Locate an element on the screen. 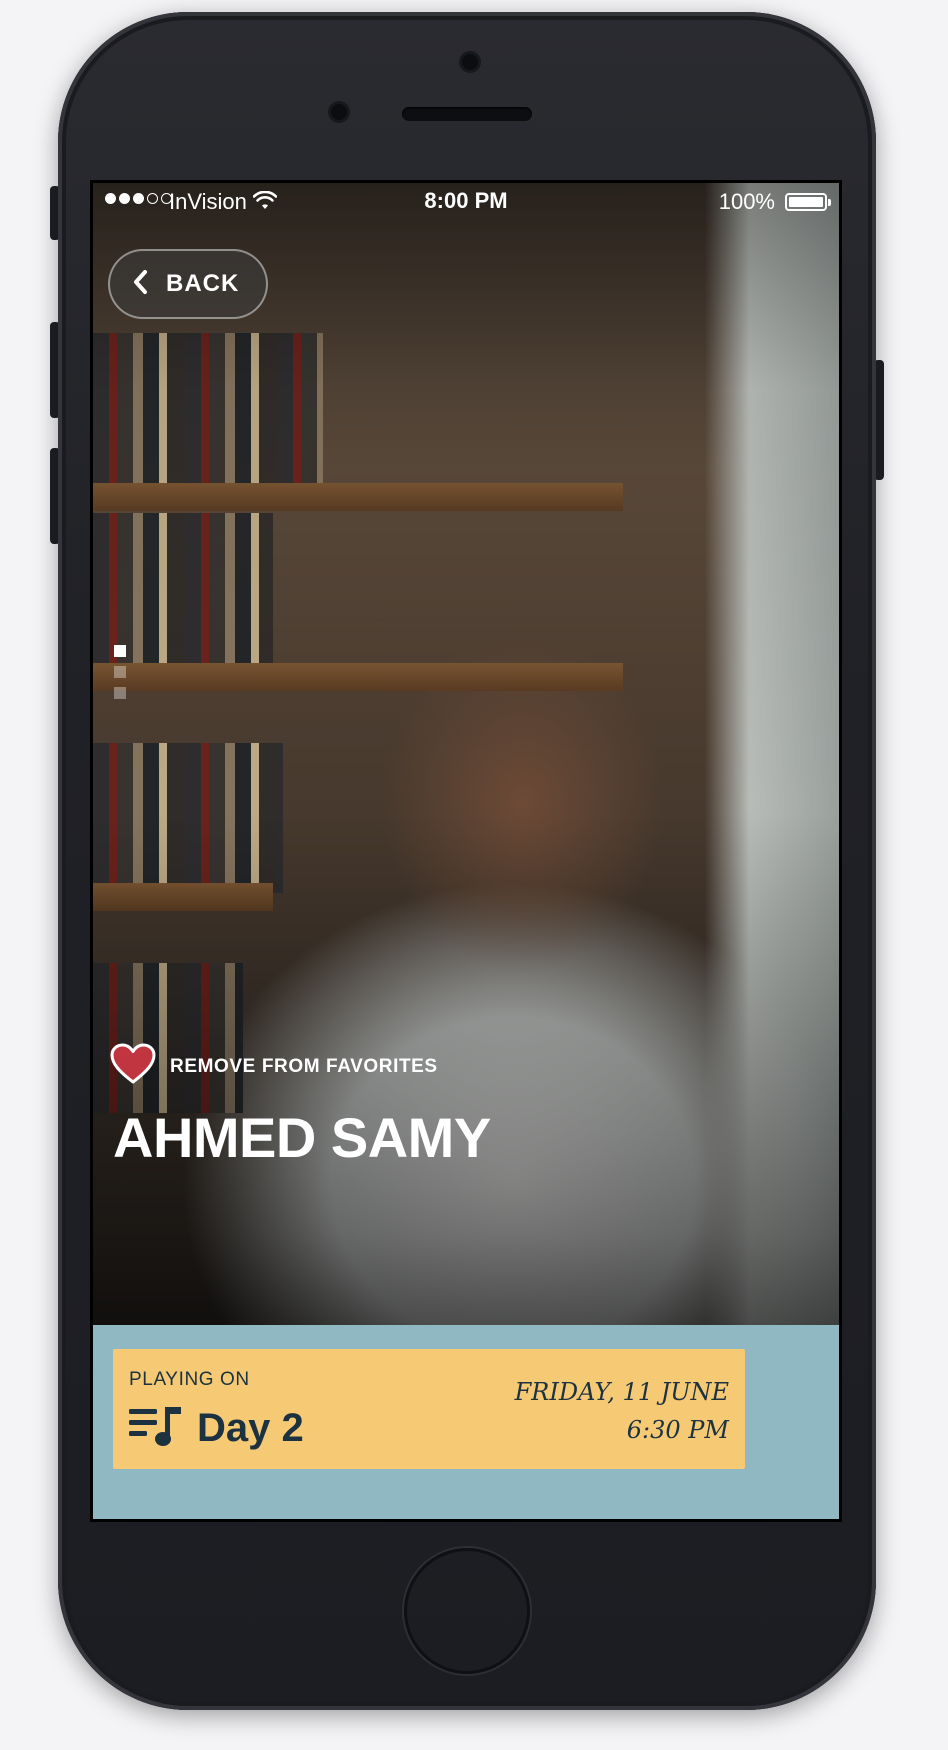 The image size is (948, 1750). performance-date: FRIDAY, 11 JUNE is located at coordinates (621, 1392).